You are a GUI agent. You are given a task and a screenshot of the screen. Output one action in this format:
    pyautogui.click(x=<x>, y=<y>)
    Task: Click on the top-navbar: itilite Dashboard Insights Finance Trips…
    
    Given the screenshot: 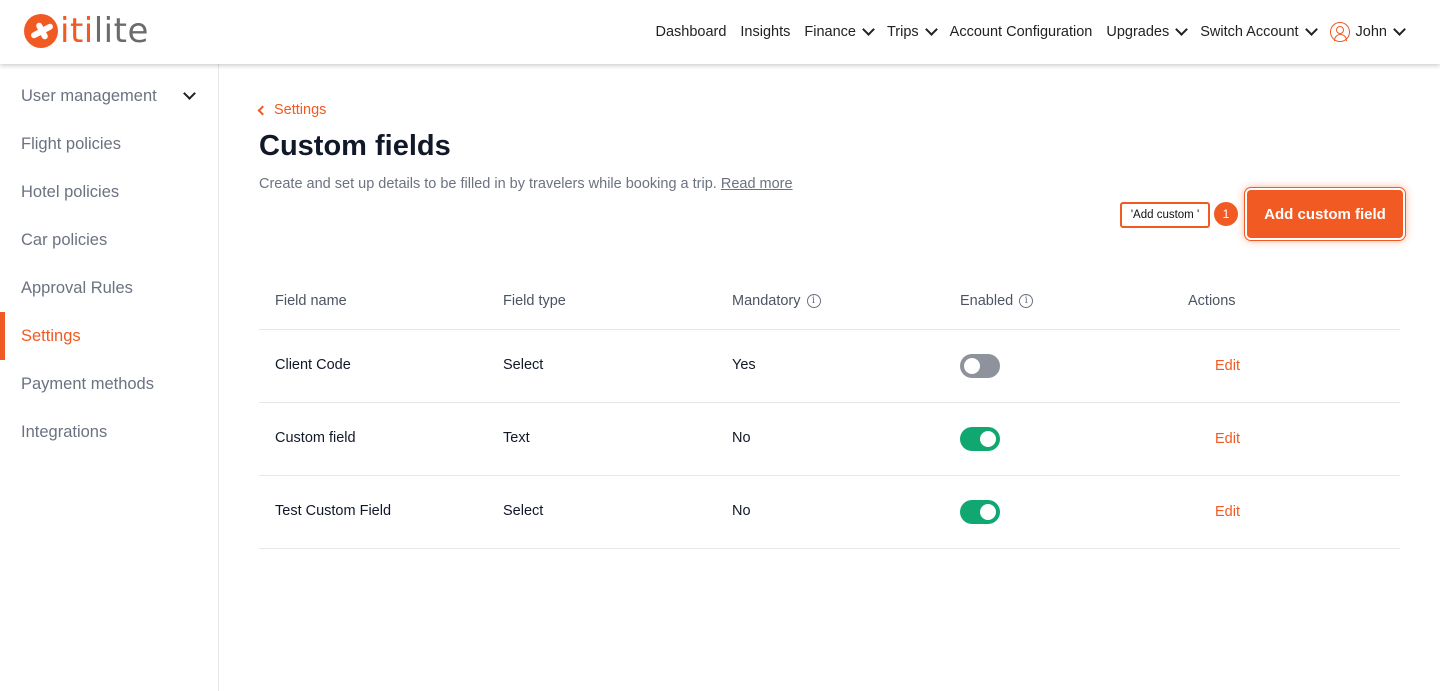 What is the action you would take?
    pyautogui.click(x=720, y=32)
    